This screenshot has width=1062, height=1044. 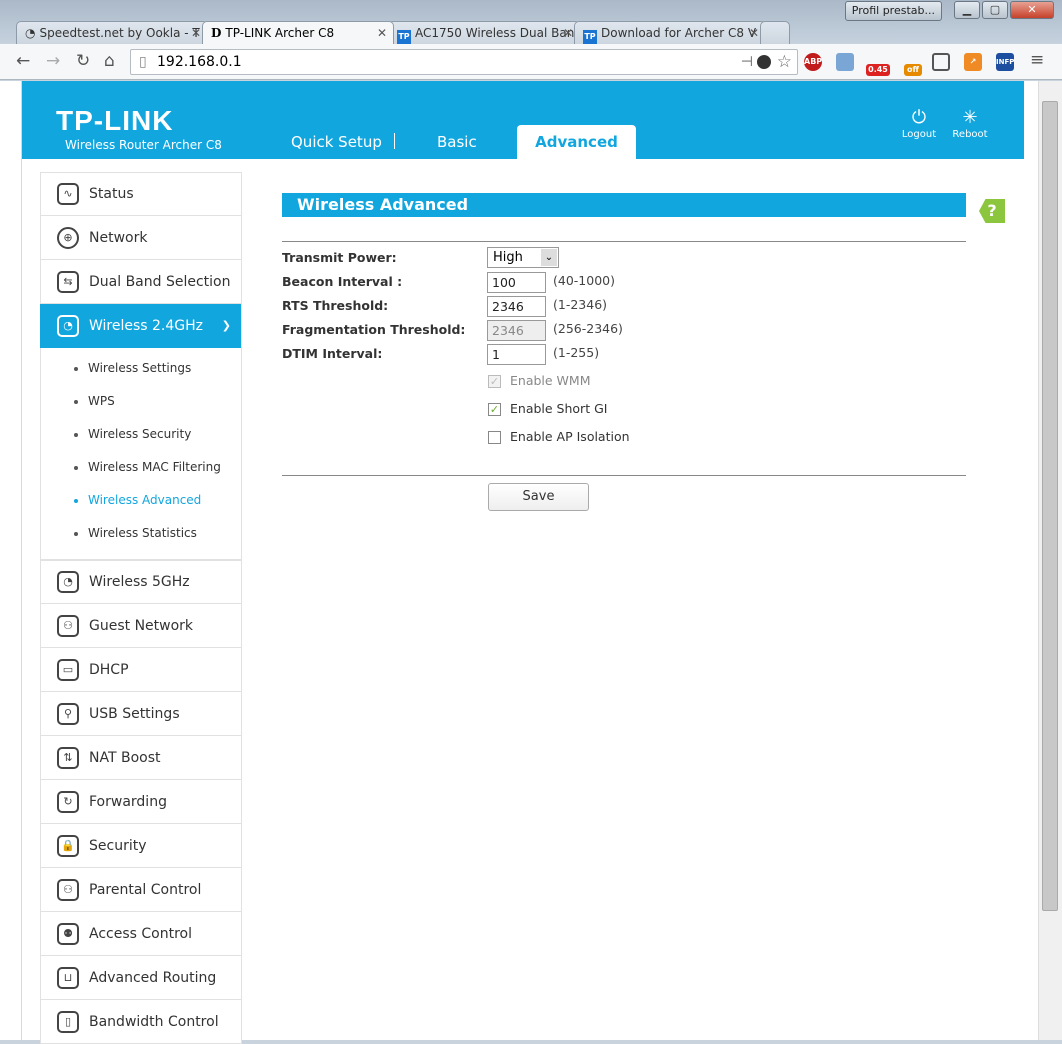 What do you see at coordinates (464, 62) in the screenshot?
I see `address-bar: ▯ 192.168.0.1 ⊣ ☆` at bounding box center [464, 62].